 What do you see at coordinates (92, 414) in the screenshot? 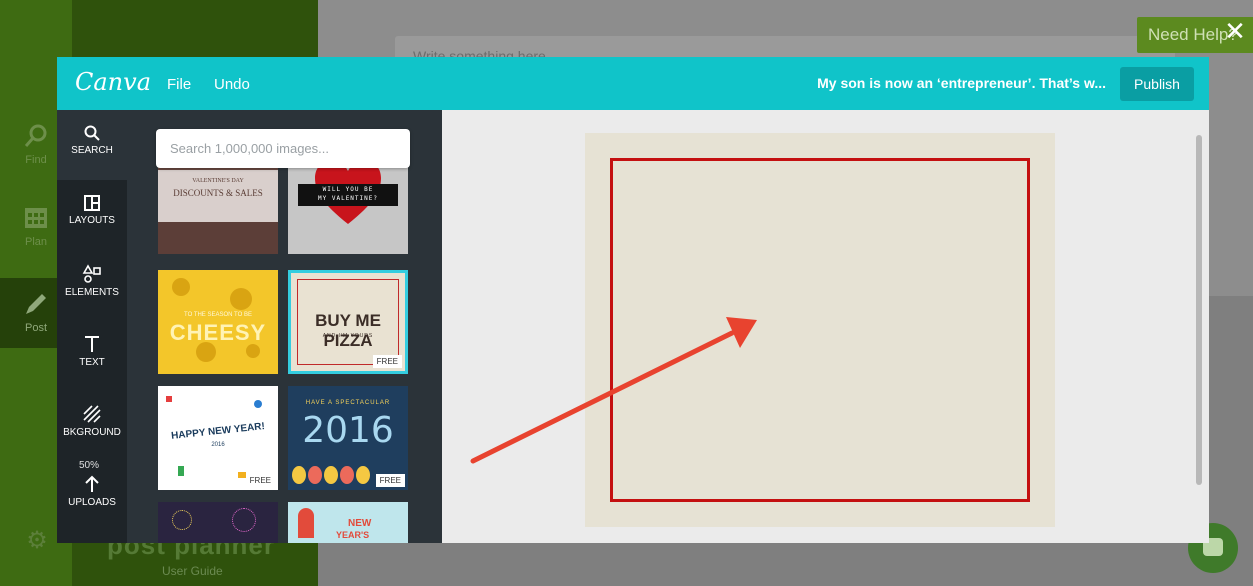
I see `background-icon` at bounding box center [92, 414].